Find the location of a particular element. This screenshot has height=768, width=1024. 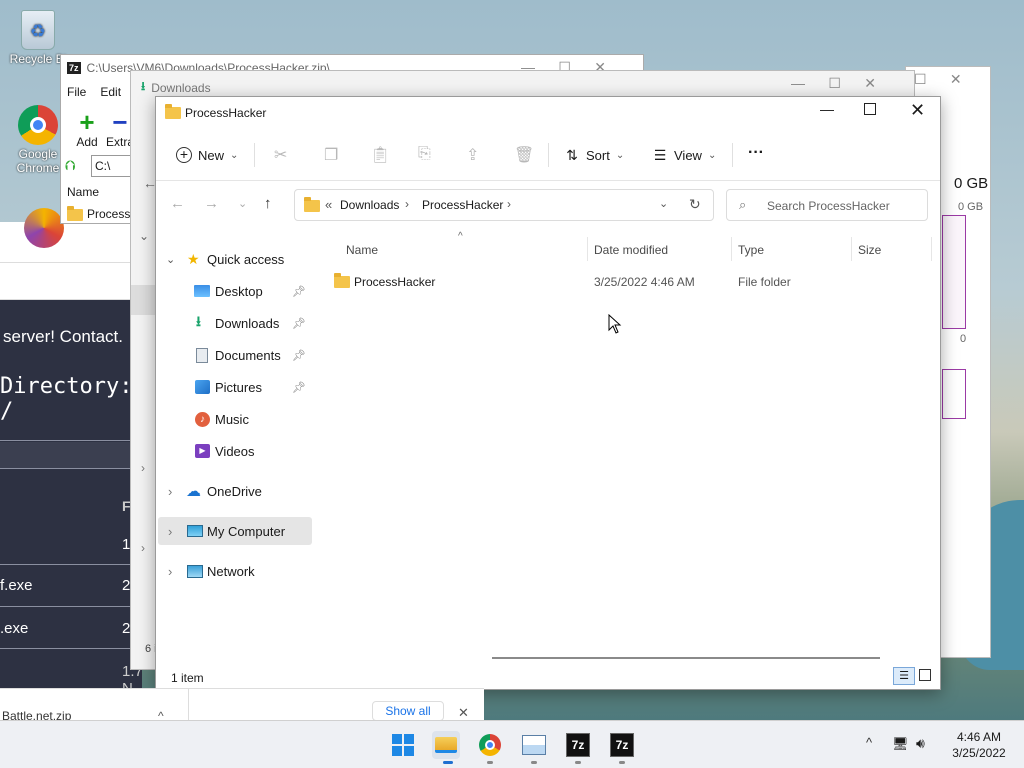

nav-quick-access: ⌄ ★ Quick access is located at coordinates (235, 259).